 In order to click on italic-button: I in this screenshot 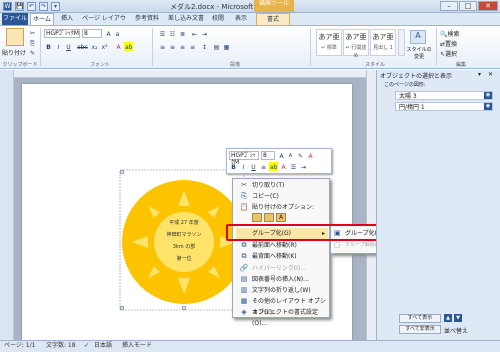, I will do `click(58, 46)`.